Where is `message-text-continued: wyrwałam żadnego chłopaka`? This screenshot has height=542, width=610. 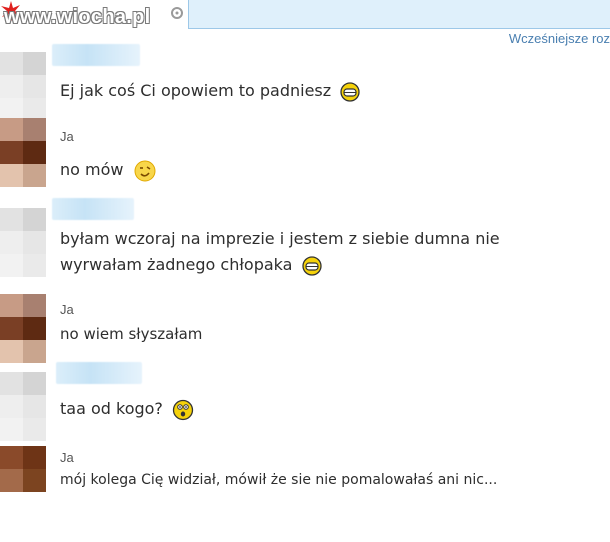
message-text-continued: wyrwałam żadnego chłopaka is located at coordinates (191, 265).